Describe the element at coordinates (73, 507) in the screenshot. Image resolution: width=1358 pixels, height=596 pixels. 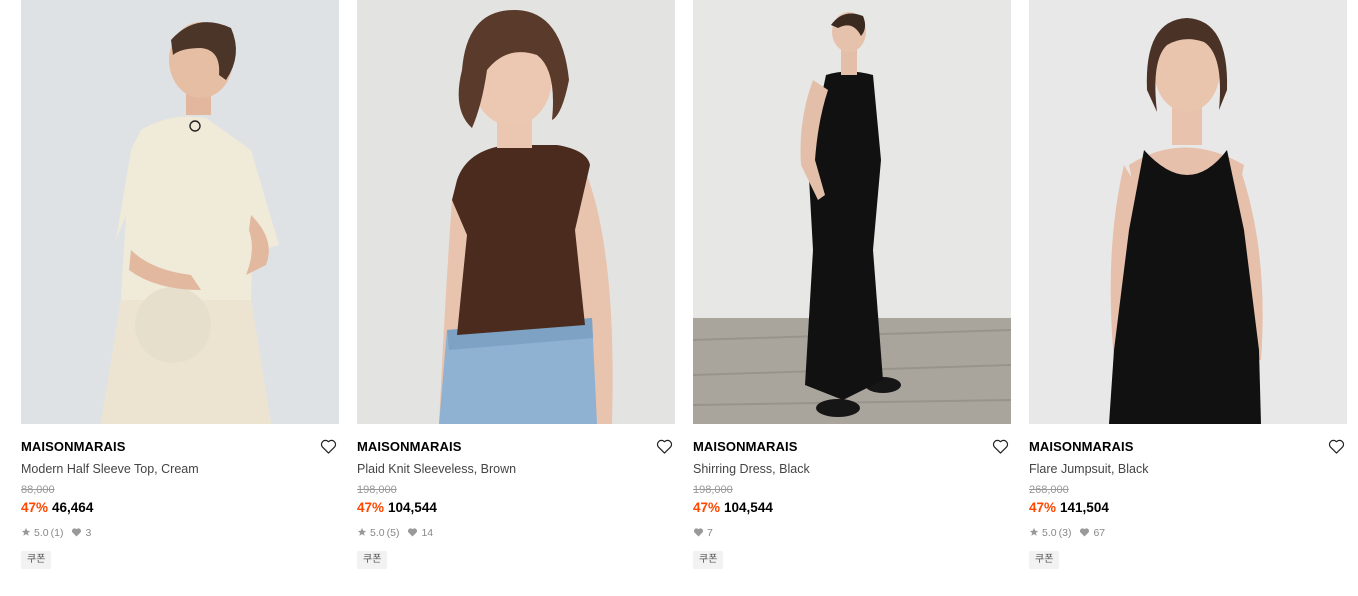
I see `sale-price: 46,464` at that location.